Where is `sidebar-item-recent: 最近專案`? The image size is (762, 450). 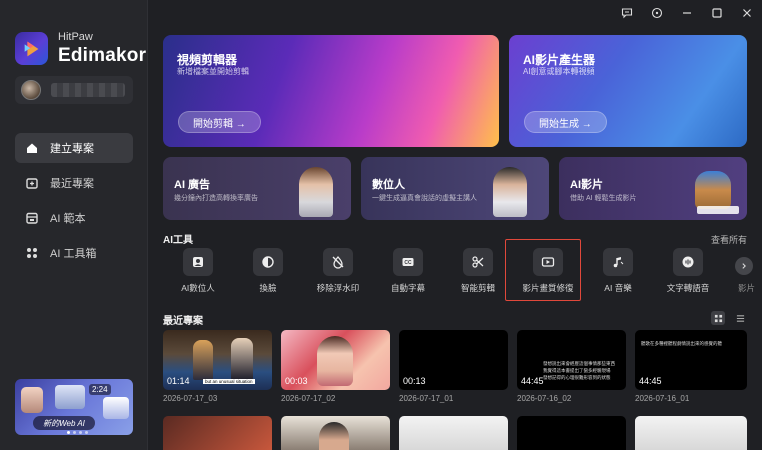
sidebar-item-recent: 最近專案 is located at coordinates (74, 183).